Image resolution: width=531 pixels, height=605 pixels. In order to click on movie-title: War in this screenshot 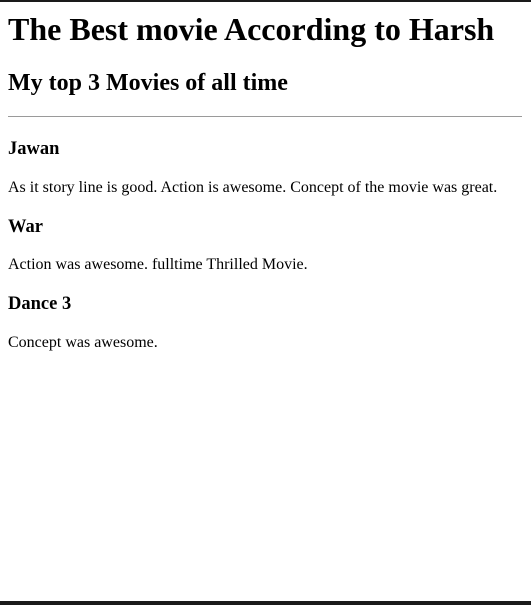, I will do `click(25, 227)`.